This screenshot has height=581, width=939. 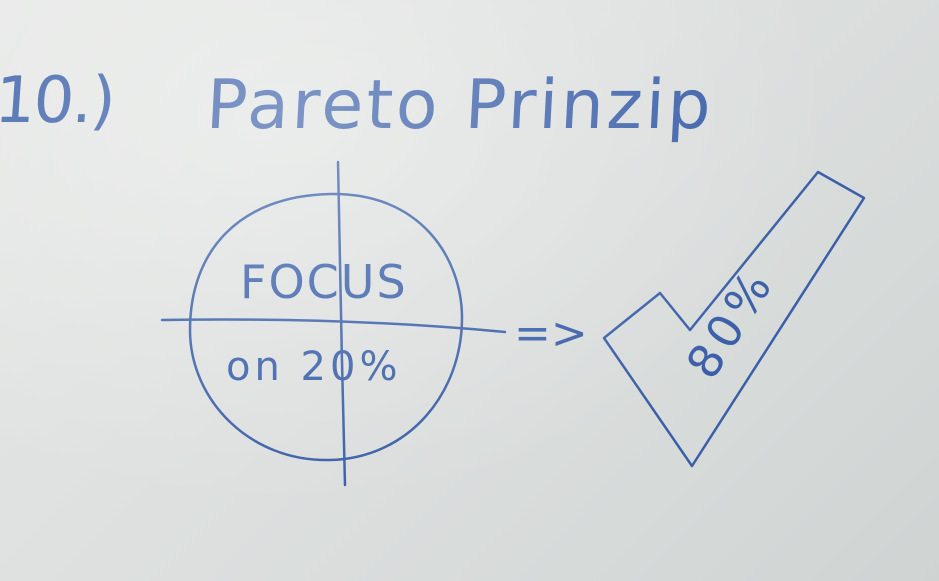 I want to click on title-number: 10.), so click(x=58, y=101).